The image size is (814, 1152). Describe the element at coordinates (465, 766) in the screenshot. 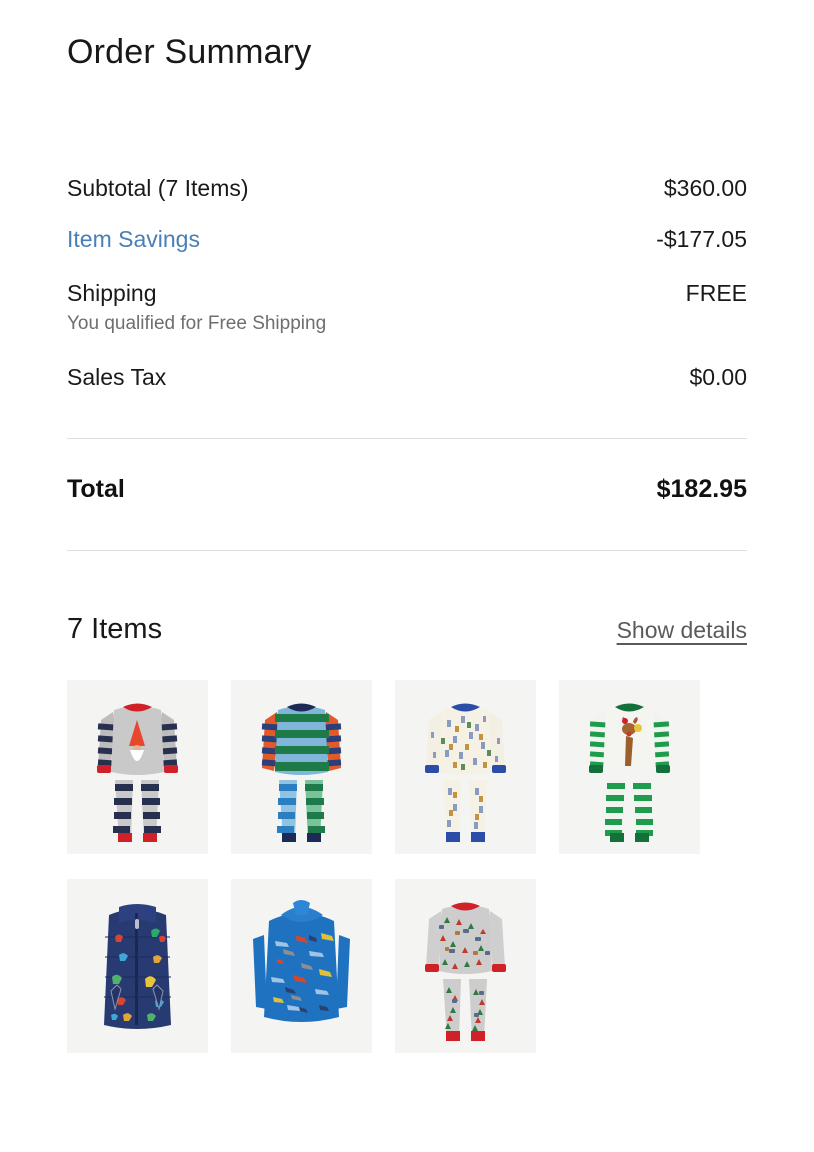

I see `cream-print-pajamas-thumbnail` at that location.